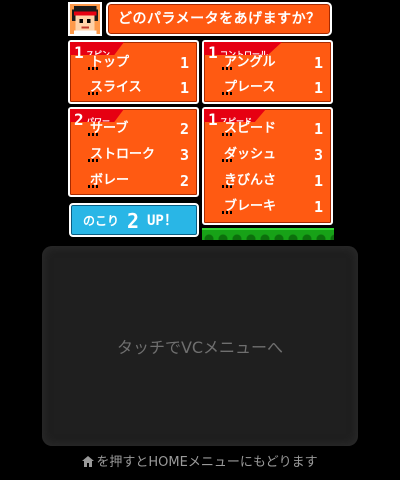 The width and height of the screenshot is (400, 480). I want to click on param-row: サーブ 2, so click(138, 129).